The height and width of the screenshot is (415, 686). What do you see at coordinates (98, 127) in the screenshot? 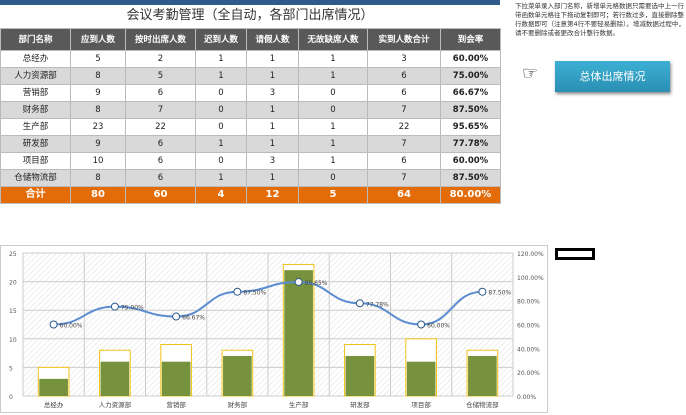
I see `table-cell: 23` at bounding box center [98, 127].